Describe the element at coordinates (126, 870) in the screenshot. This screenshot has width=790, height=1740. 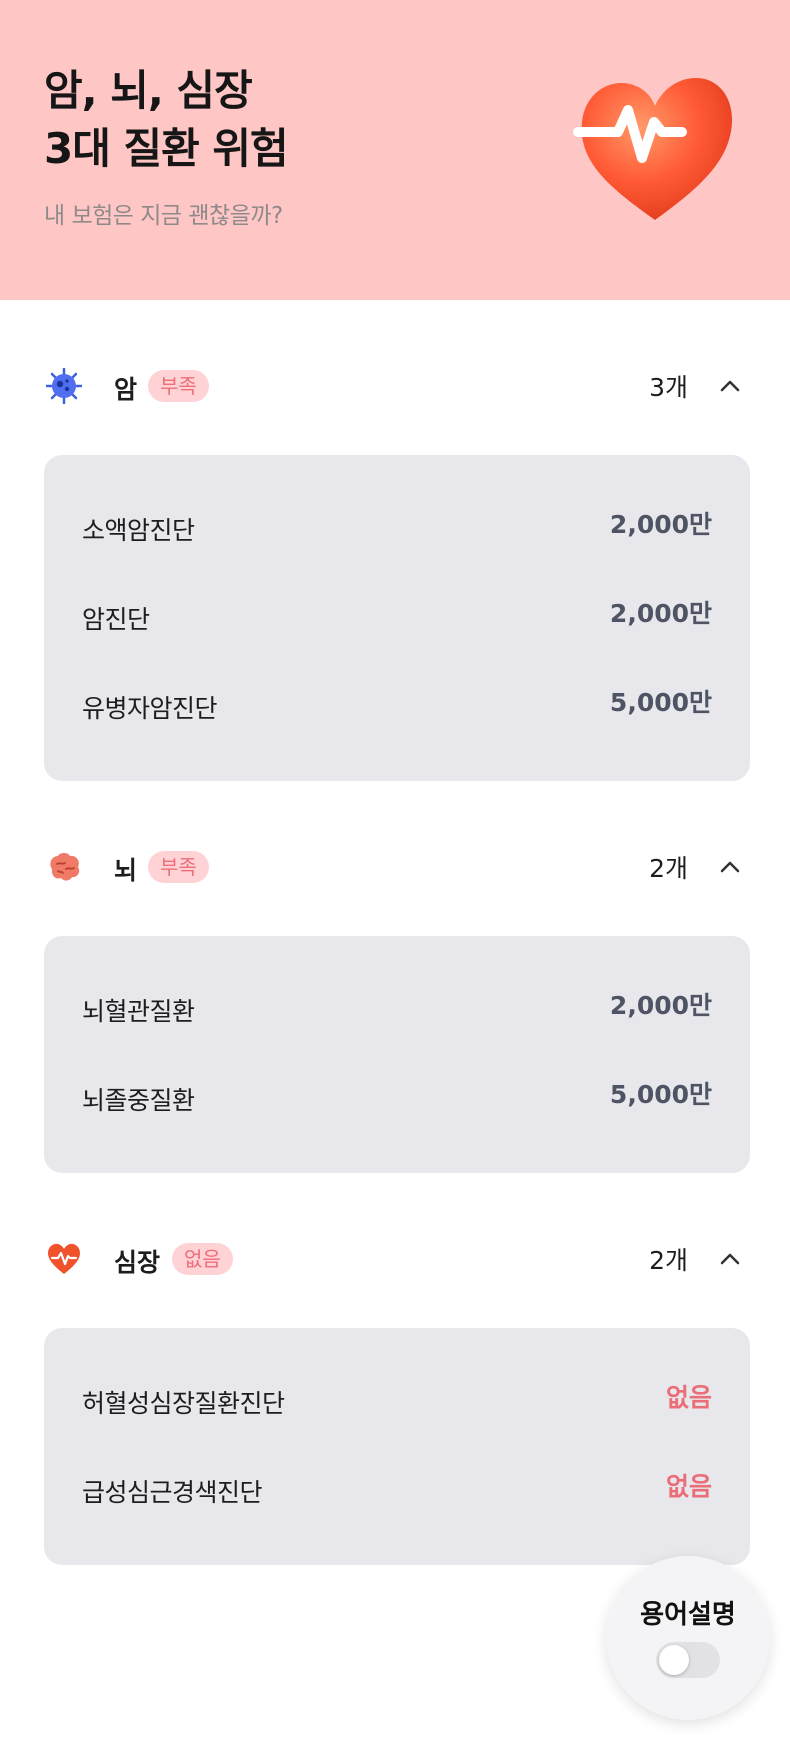
I see `section-name: 뇌` at that location.